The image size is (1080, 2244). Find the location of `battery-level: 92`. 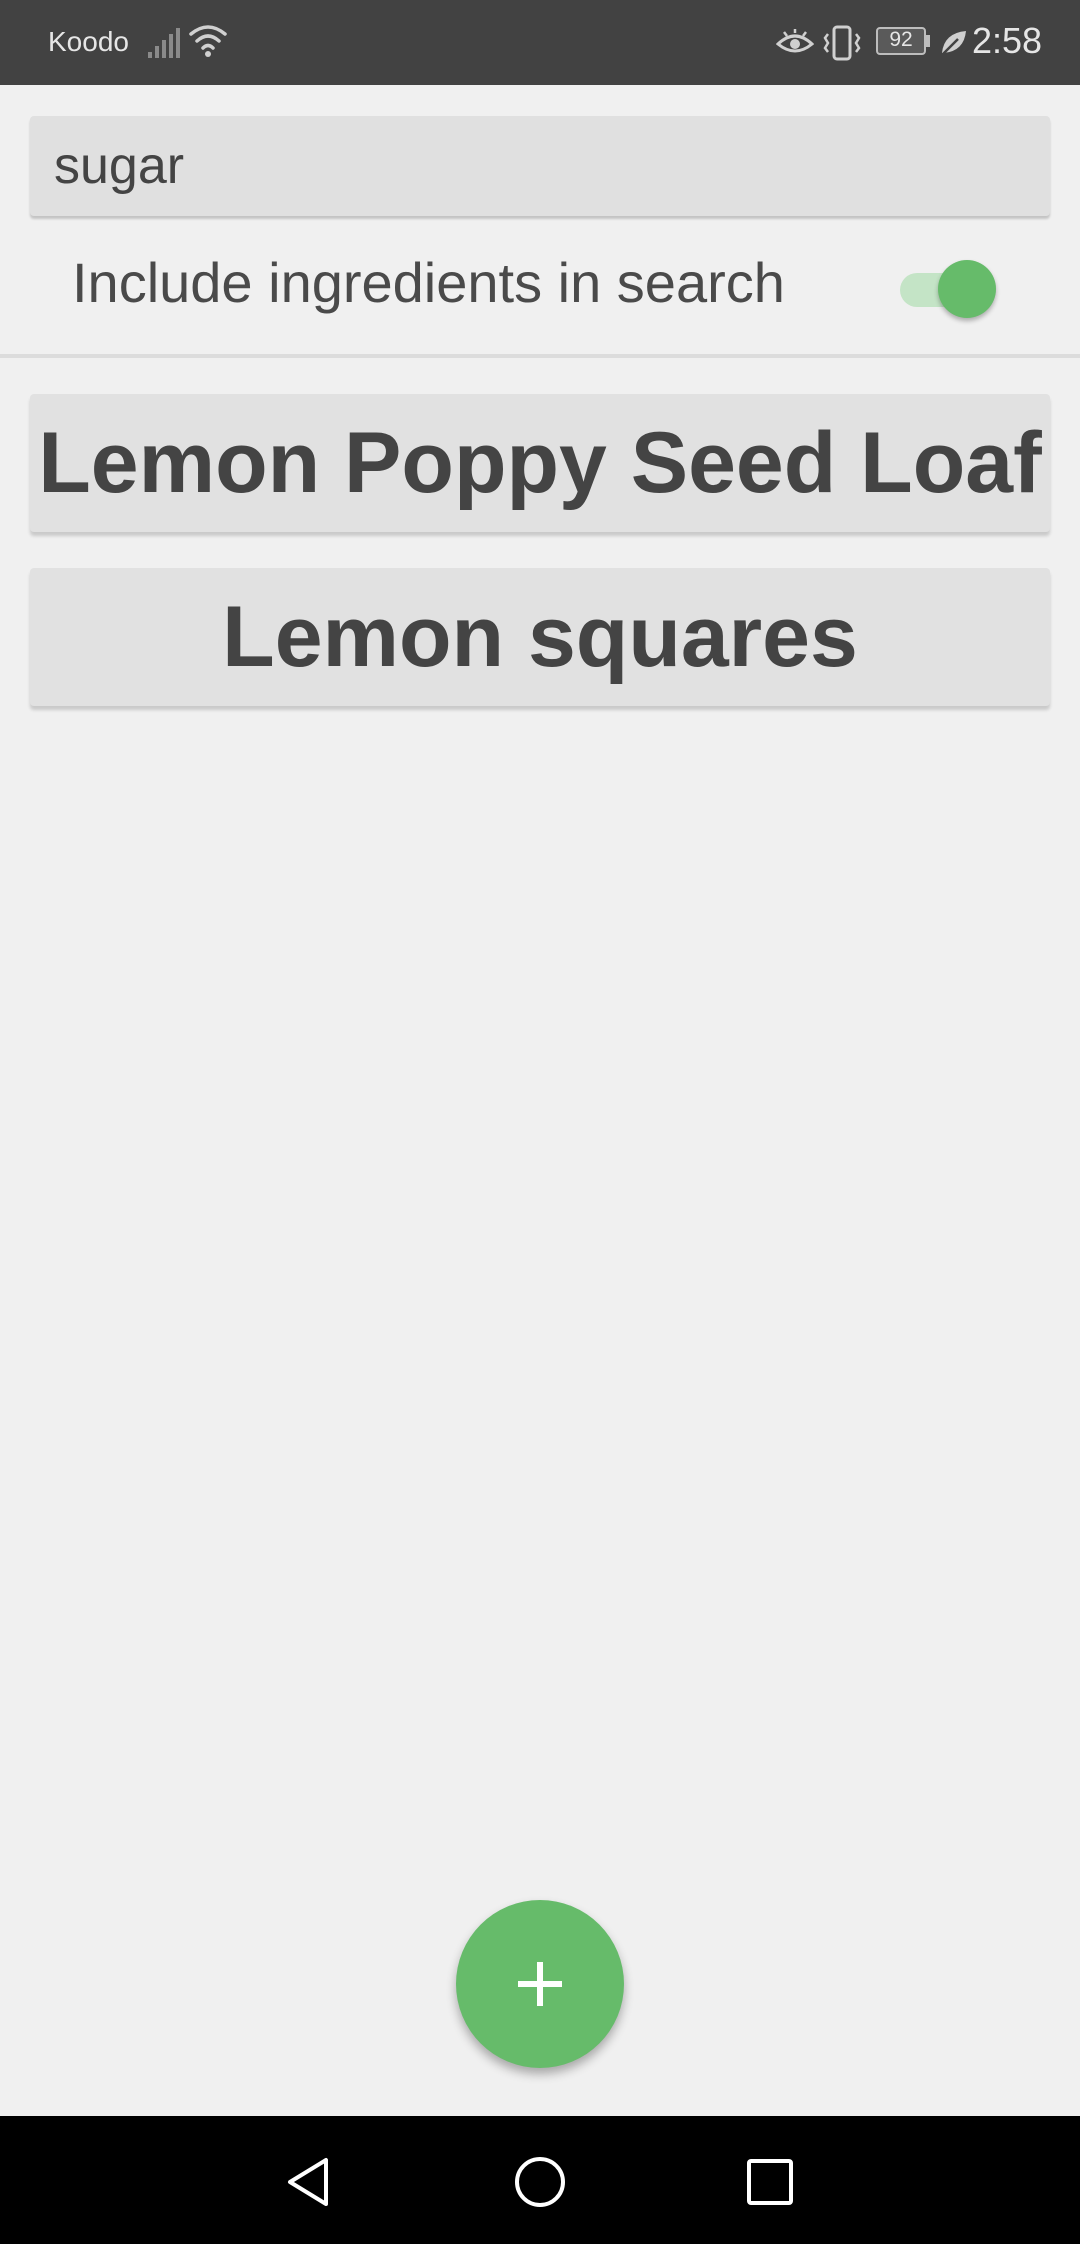

battery-level: 92 is located at coordinates (901, 39).